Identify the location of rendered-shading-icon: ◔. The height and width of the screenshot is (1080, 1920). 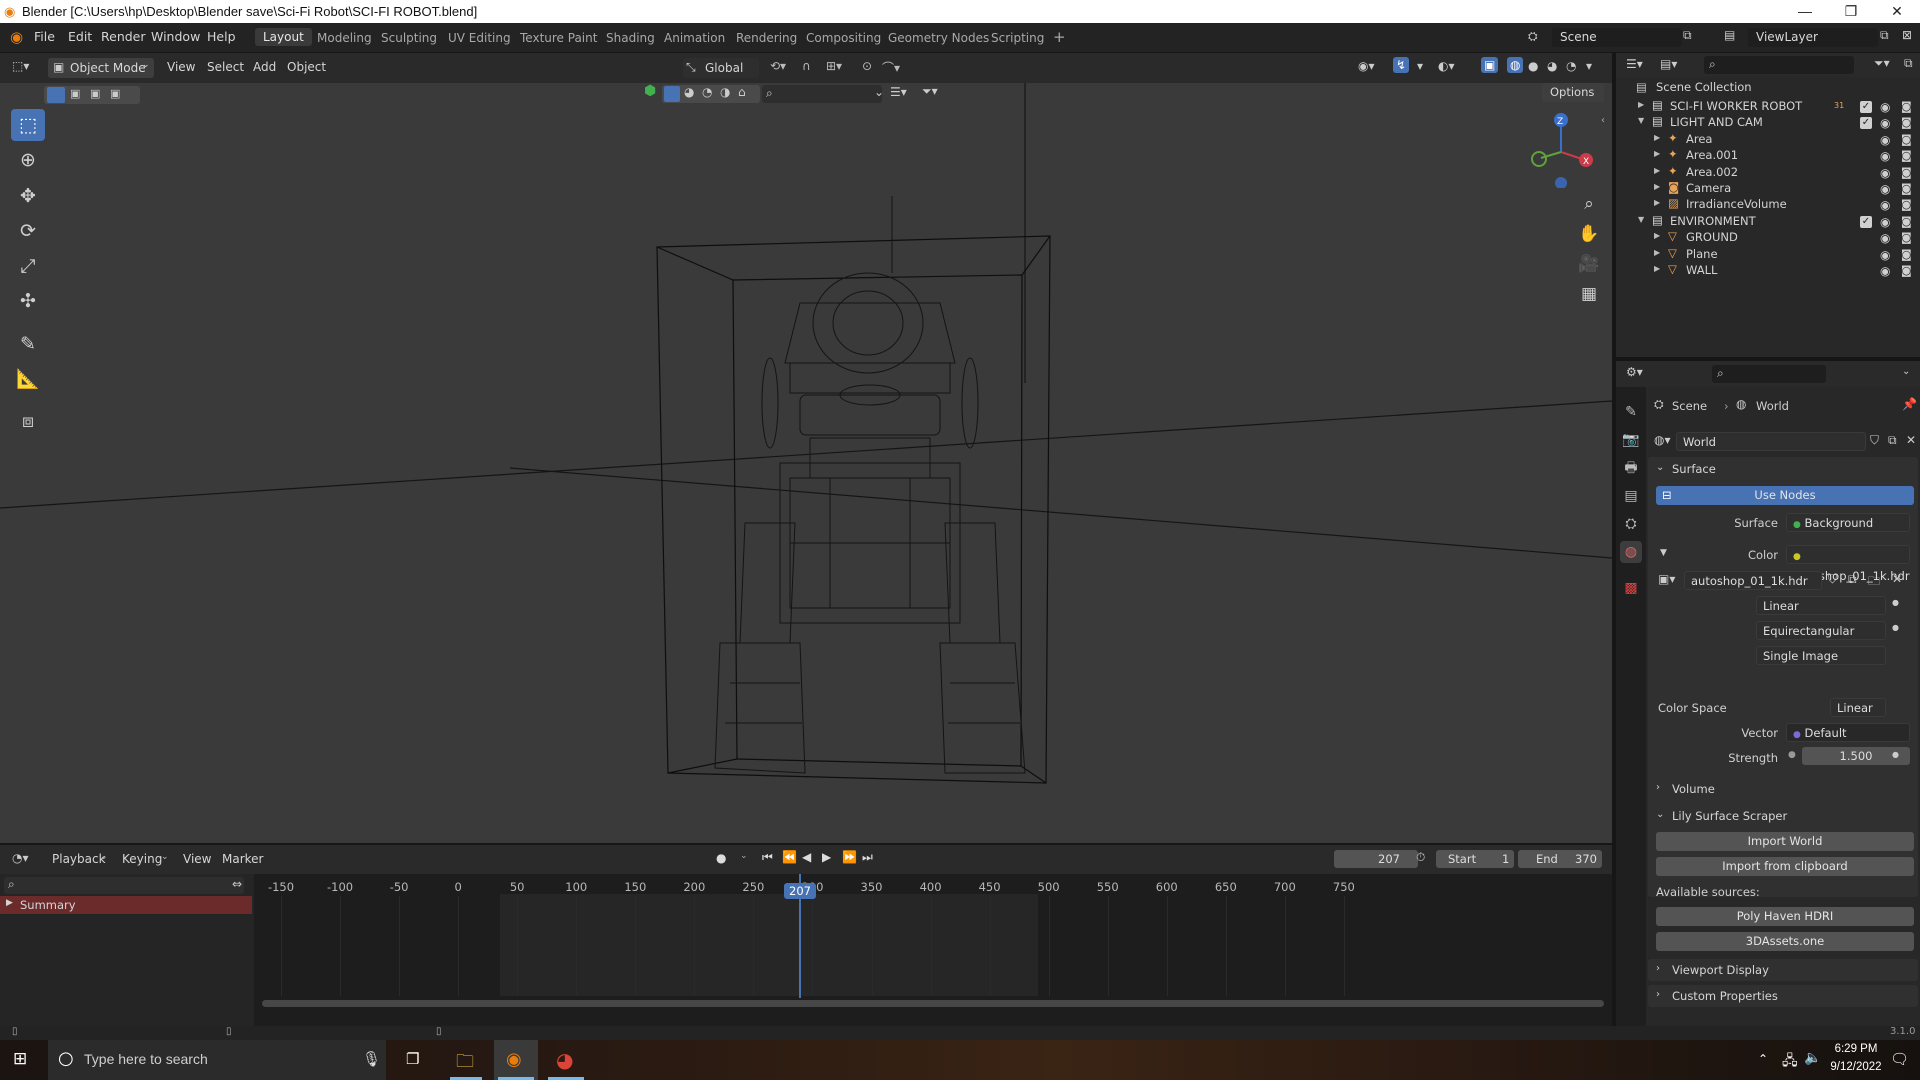
(1571, 66).